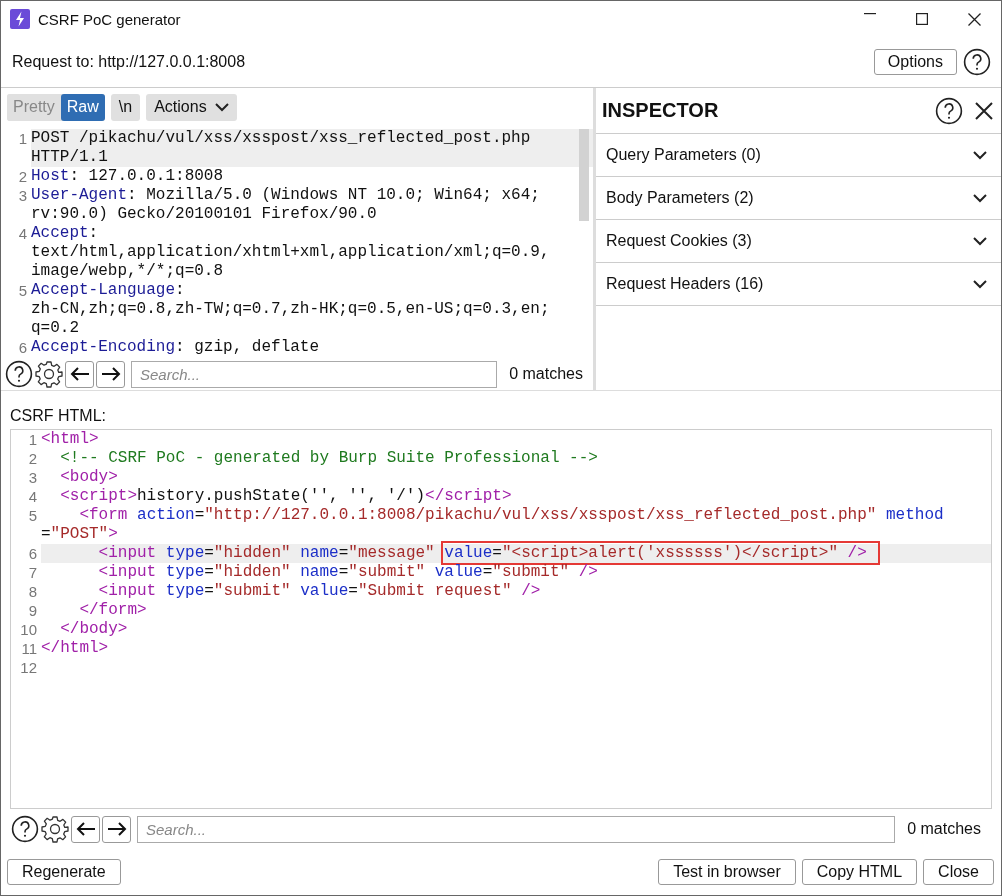  Describe the element at coordinates (584, 174) in the screenshot. I see `scrollbar` at that location.